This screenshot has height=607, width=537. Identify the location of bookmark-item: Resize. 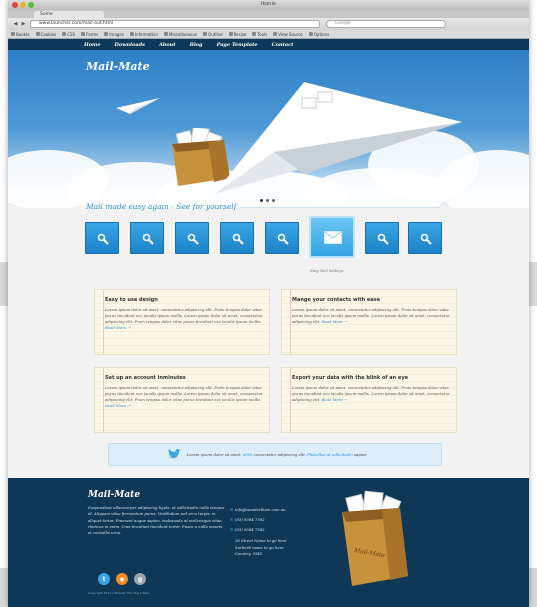
(237, 34).